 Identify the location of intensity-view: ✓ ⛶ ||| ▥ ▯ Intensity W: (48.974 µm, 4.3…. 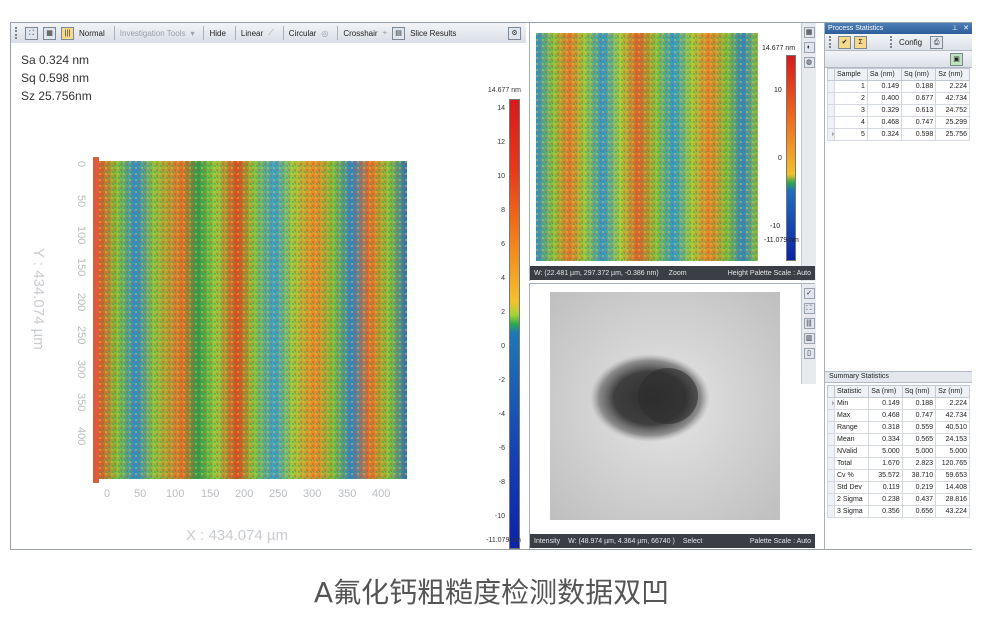
(672, 416).